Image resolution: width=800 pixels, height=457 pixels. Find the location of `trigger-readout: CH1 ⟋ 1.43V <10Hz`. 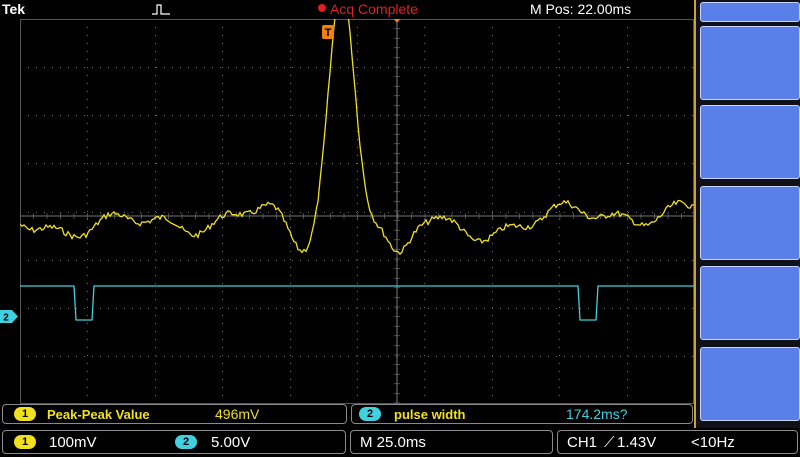

trigger-readout: CH1 ⟋ 1.43V <10Hz is located at coordinates (677, 442).